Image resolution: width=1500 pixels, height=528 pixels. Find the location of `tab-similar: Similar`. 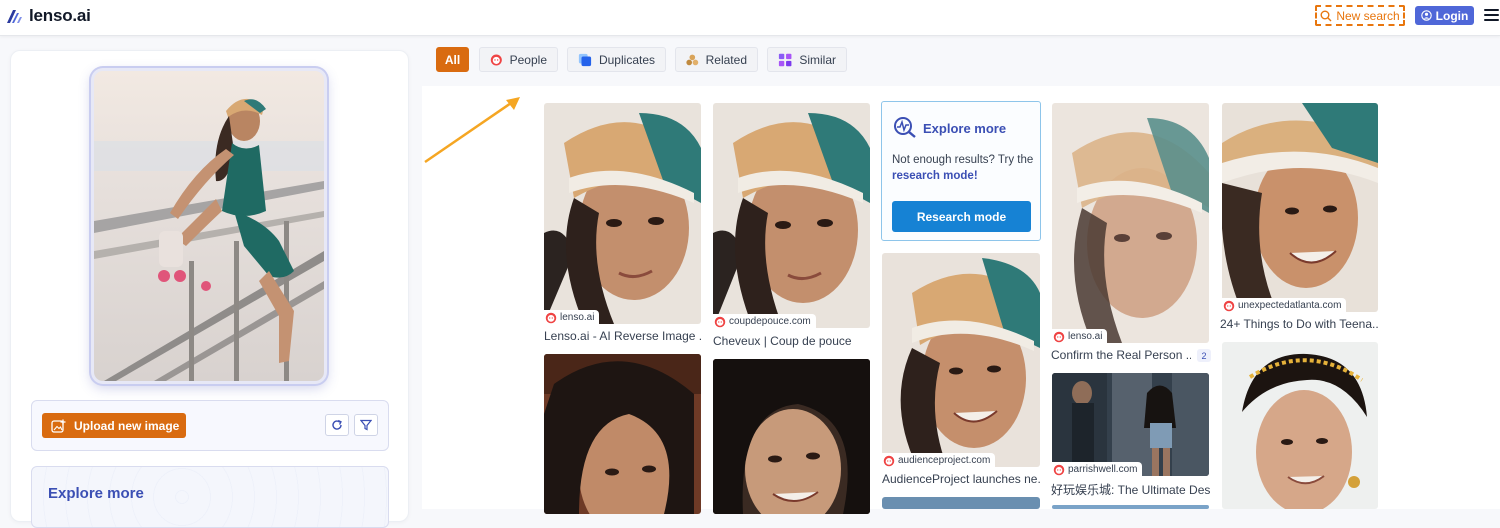

tab-similar: Similar is located at coordinates (807, 59).